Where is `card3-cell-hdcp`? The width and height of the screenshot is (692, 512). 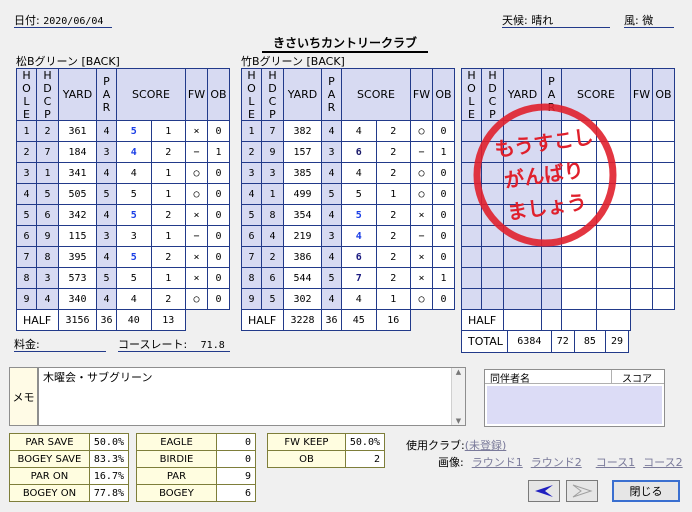 card3-cell-hdcp is located at coordinates (492, 299).